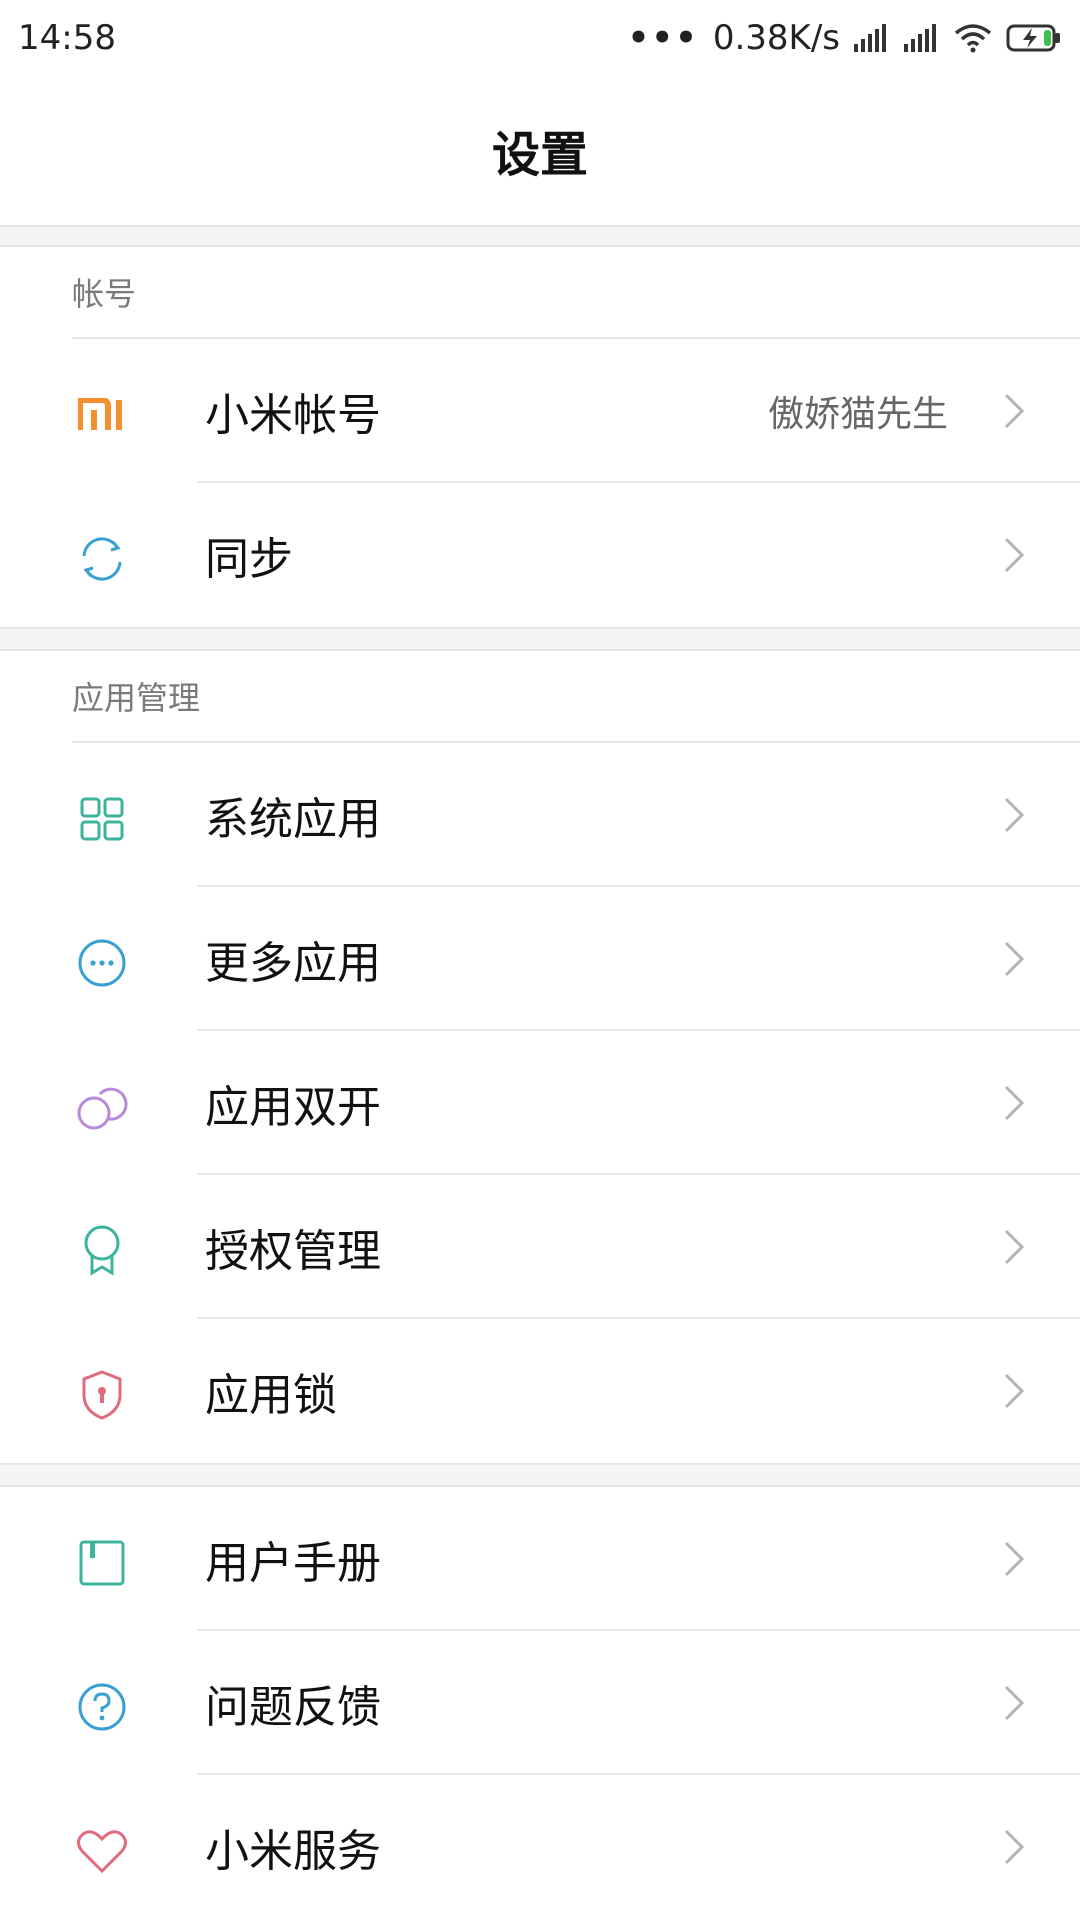  What do you see at coordinates (102, 1563) in the screenshot?
I see `book-icon` at bounding box center [102, 1563].